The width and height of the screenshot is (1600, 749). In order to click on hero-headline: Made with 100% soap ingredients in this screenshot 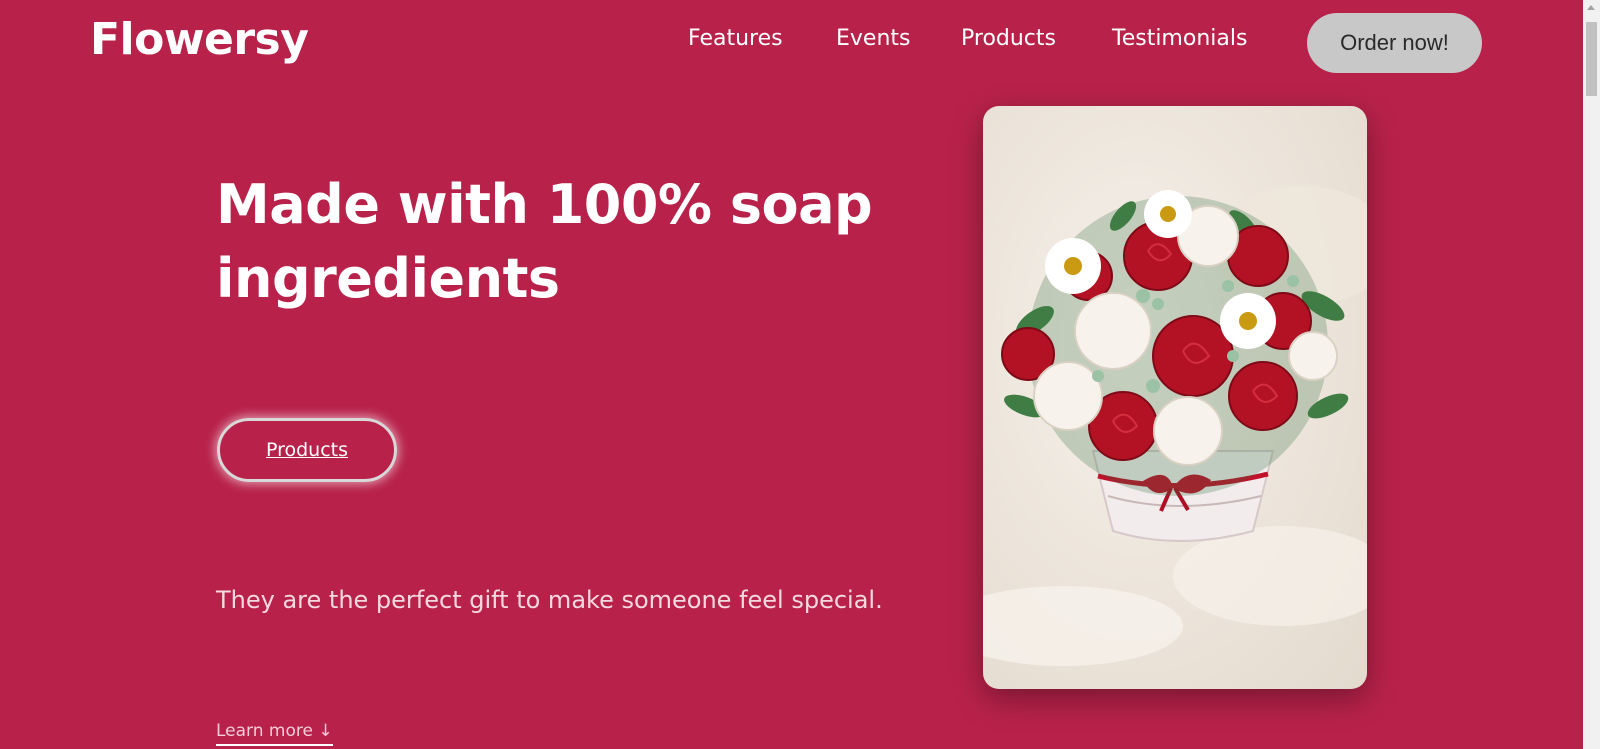, I will do `click(544, 241)`.